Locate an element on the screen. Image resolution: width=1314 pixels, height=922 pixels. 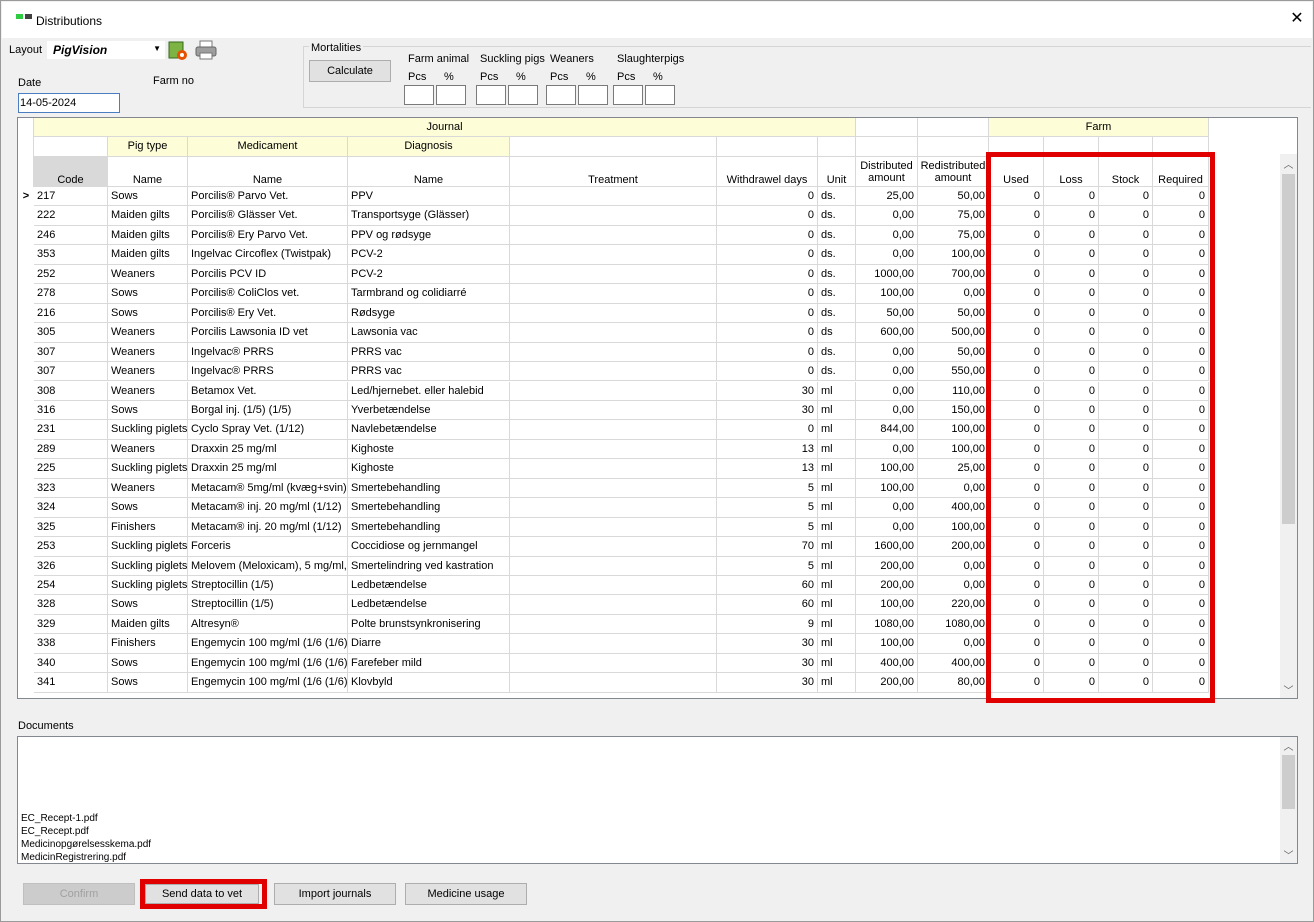
redistributed-cell: 0,00 is located at coordinates (953, 644).